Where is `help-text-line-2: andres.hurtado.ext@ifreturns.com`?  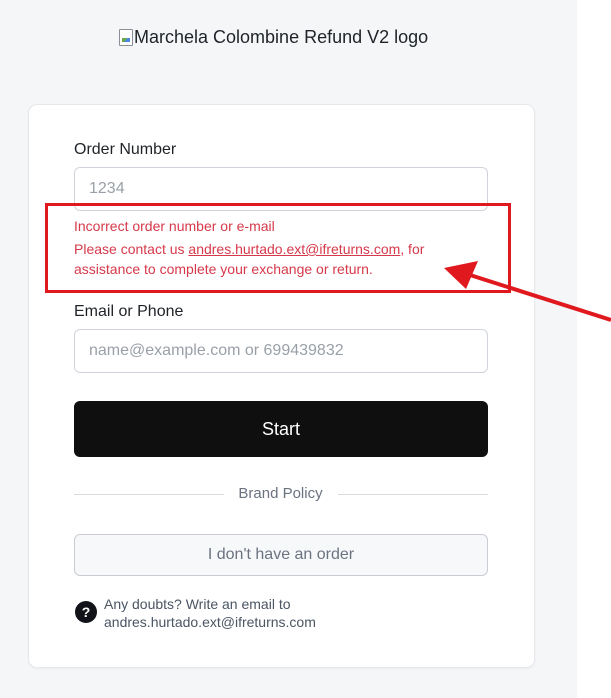 help-text-line-2: andres.hurtado.ext@ifreturns.com is located at coordinates (210, 622).